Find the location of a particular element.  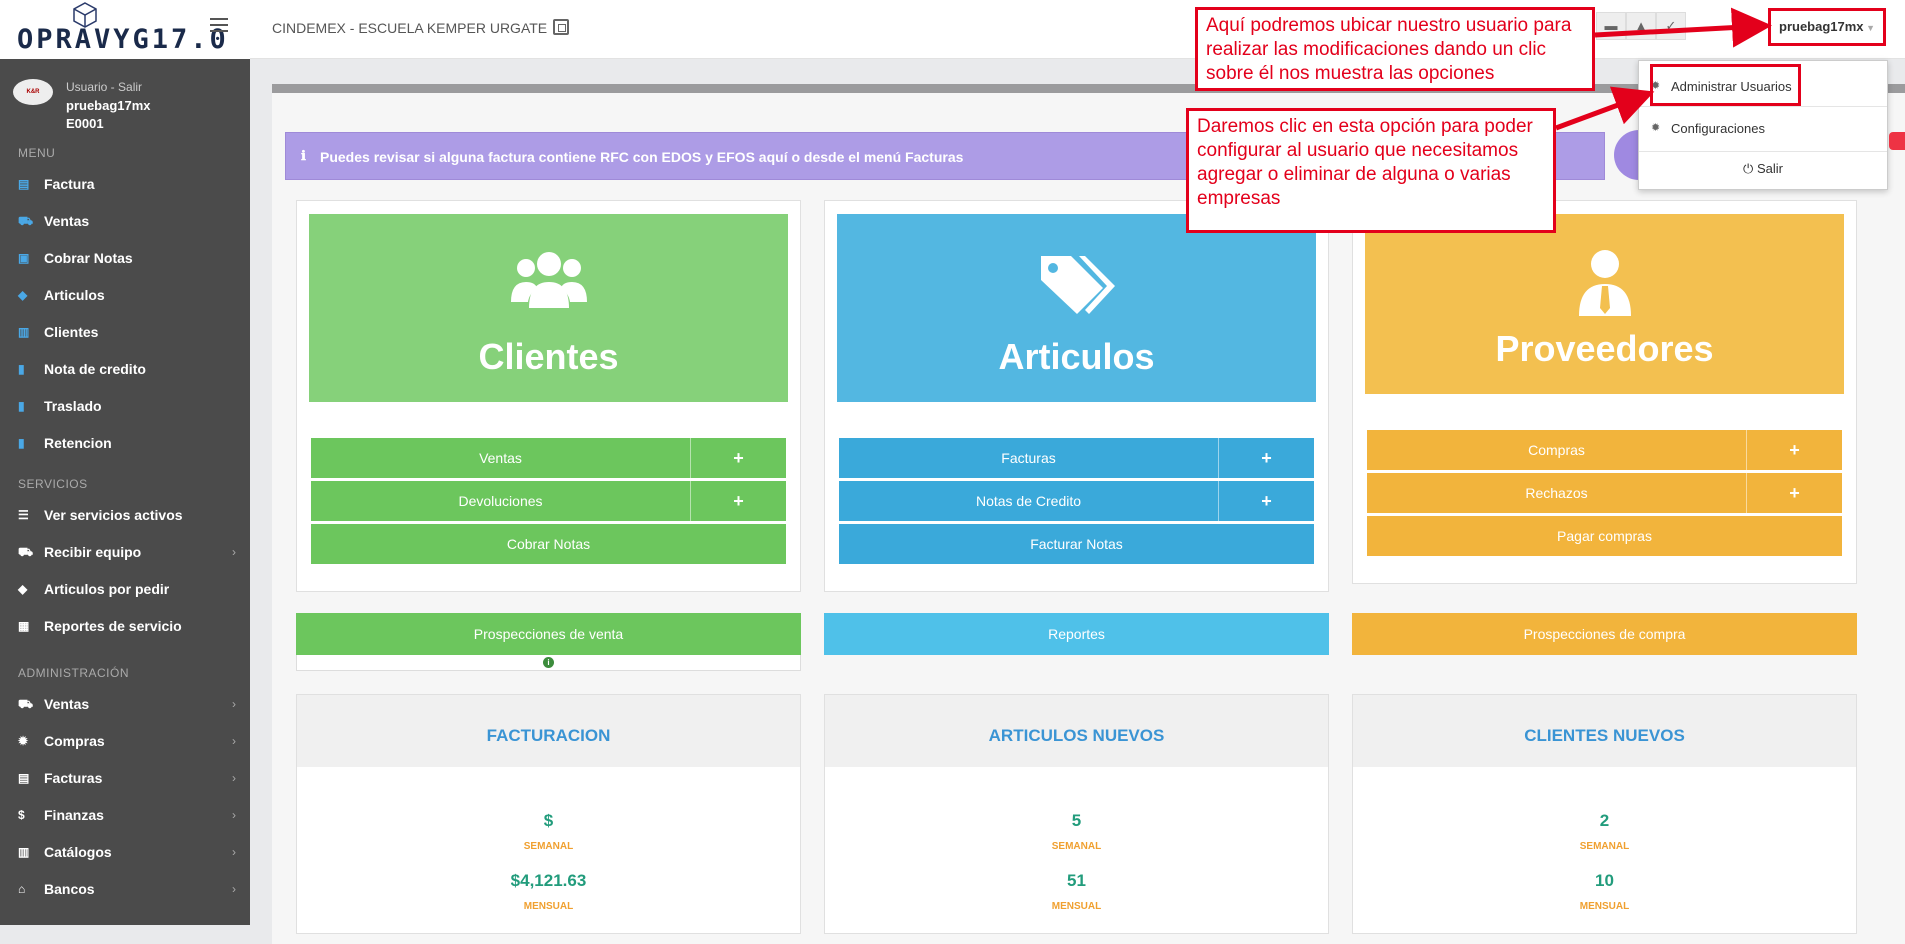

hero-proveedores: Proveedores is located at coordinates (1604, 304).